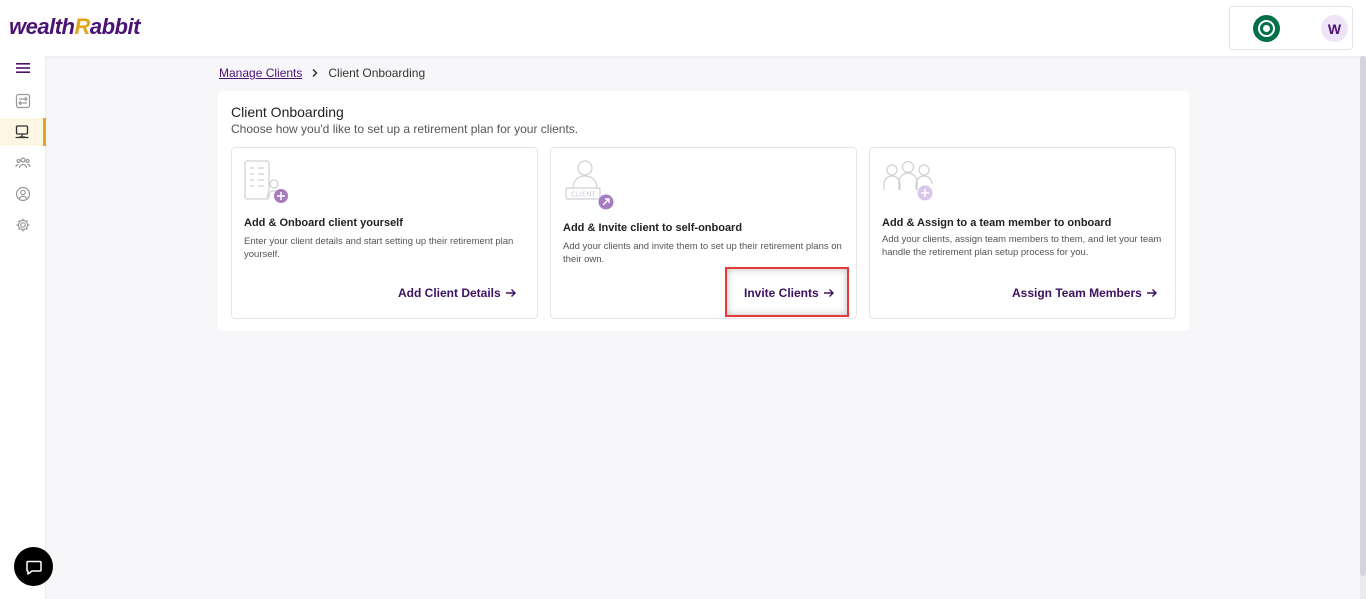 The image size is (1366, 599). What do you see at coordinates (315, 73) in the screenshot?
I see `chevron-right-icon` at bounding box center [315, 73].